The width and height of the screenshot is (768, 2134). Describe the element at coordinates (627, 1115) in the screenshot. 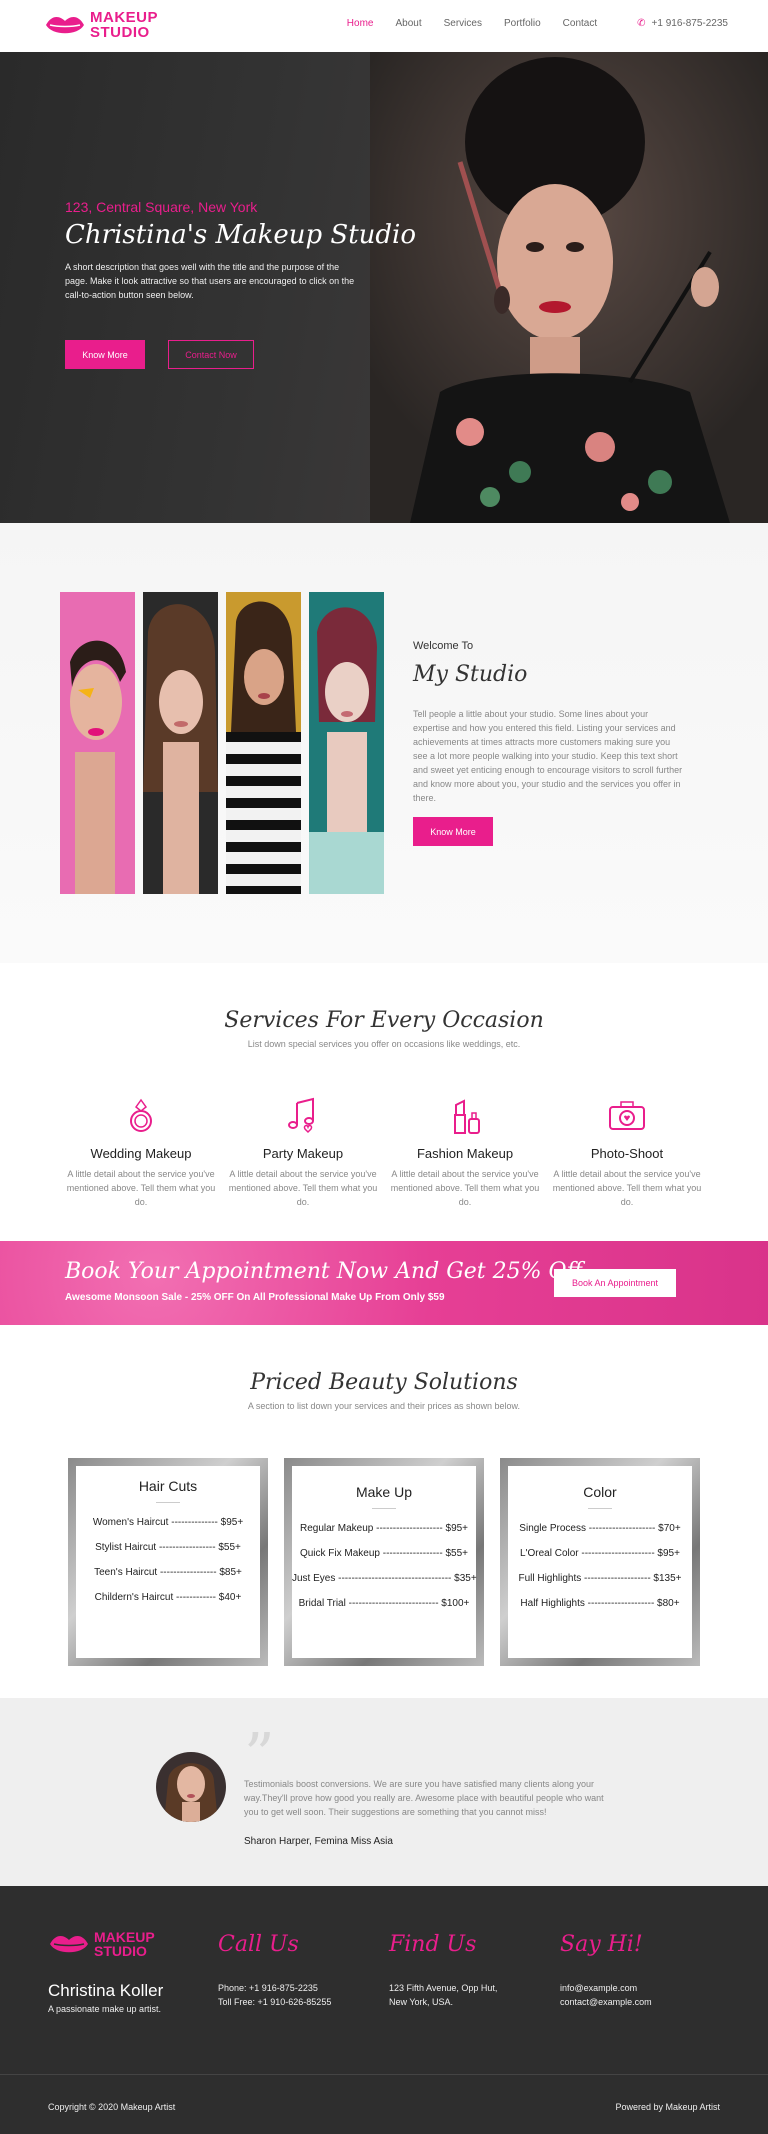

I see `camera-icon` at that location.